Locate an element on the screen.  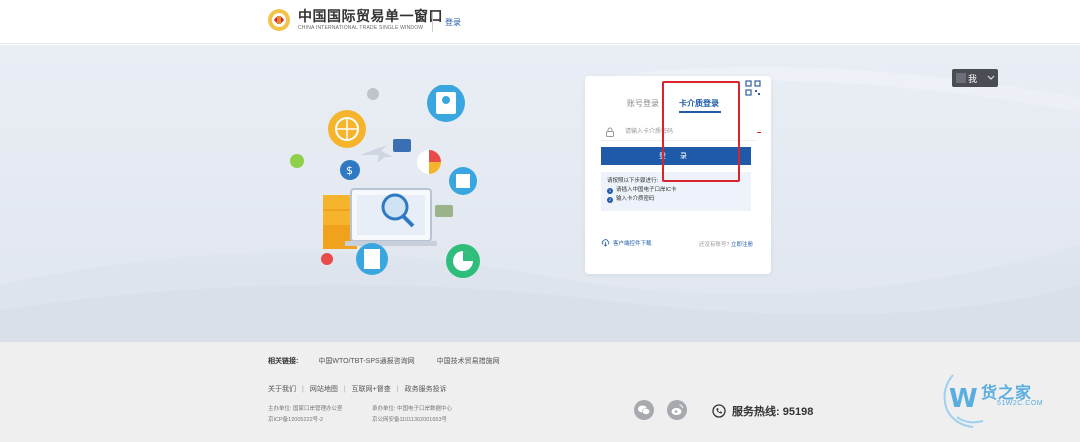
undertaker-line: 承办单位: 中国电子口岸数据中心 is located at coordinates (412, 409).